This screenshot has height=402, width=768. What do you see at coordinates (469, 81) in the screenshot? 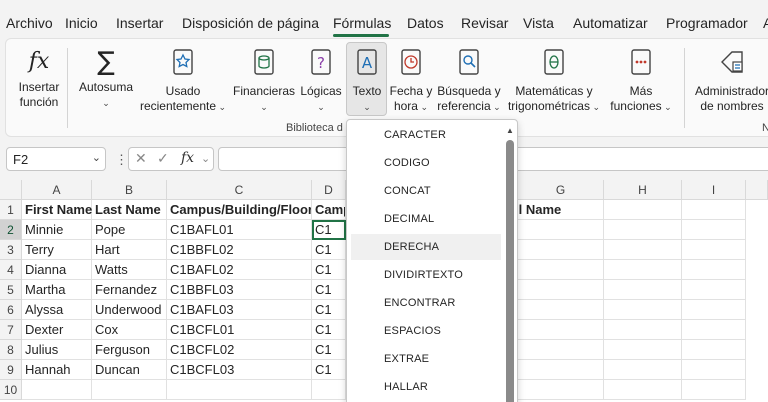
I see `busqueda-referencia-button: Búsqueda y referencia ⌄` at bounding box center [469, 81].